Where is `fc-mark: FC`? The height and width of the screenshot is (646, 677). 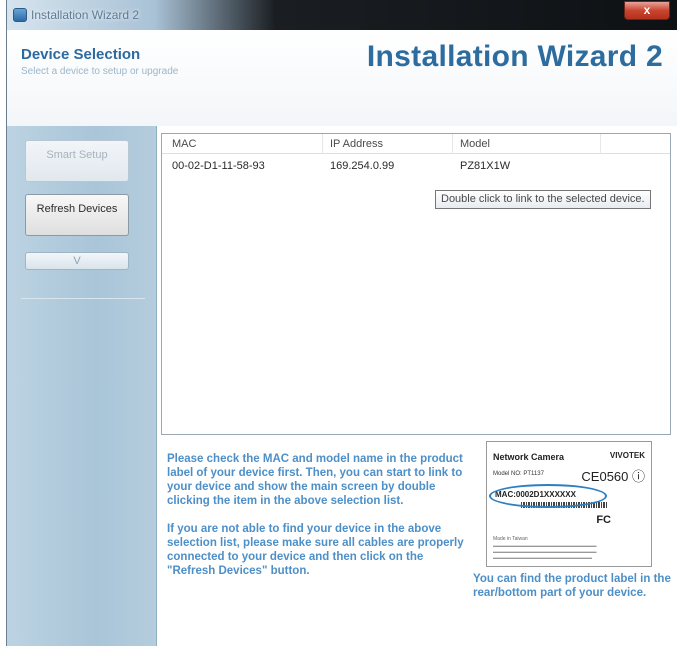
fc-mark: FC is located at coordinates (603, 520).